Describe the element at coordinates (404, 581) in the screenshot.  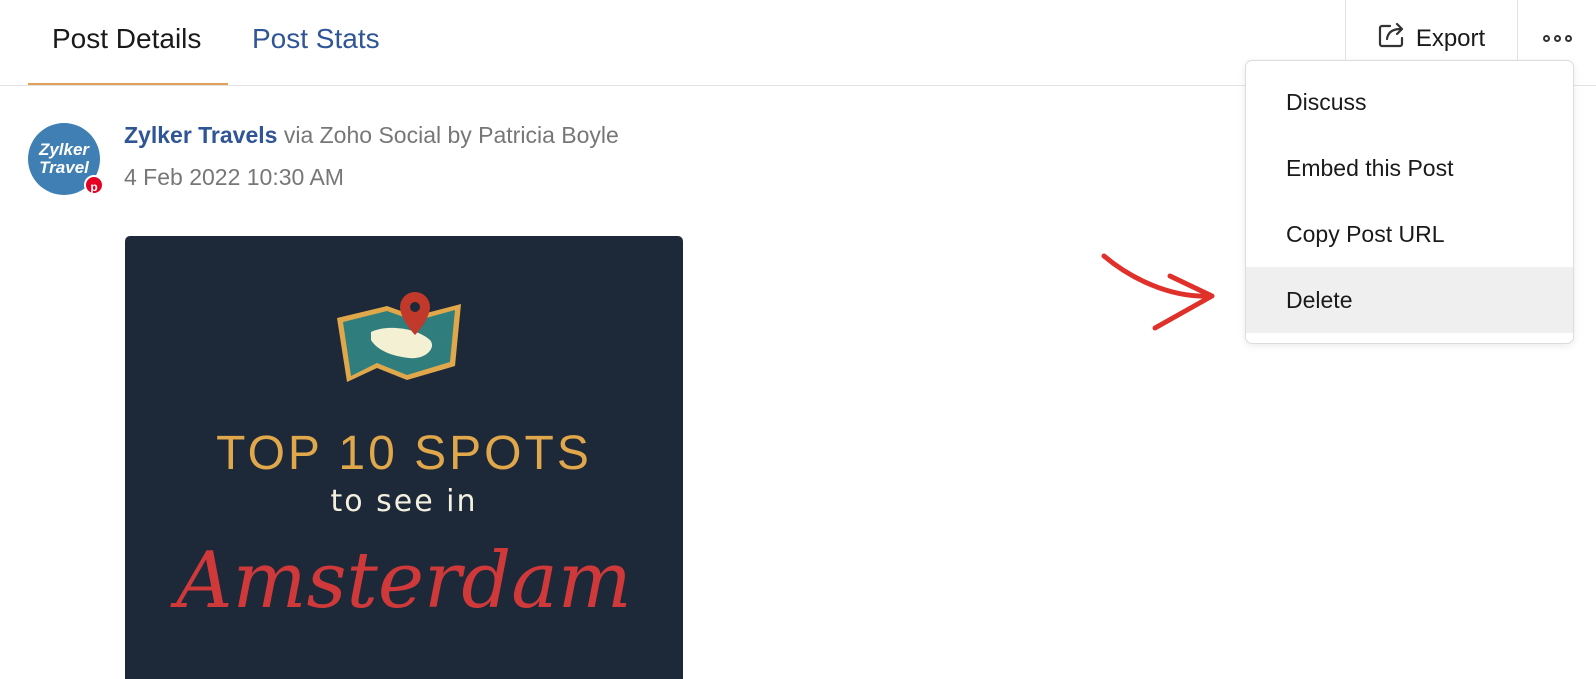
I see `image-script-title: Amsterdam` at that location.